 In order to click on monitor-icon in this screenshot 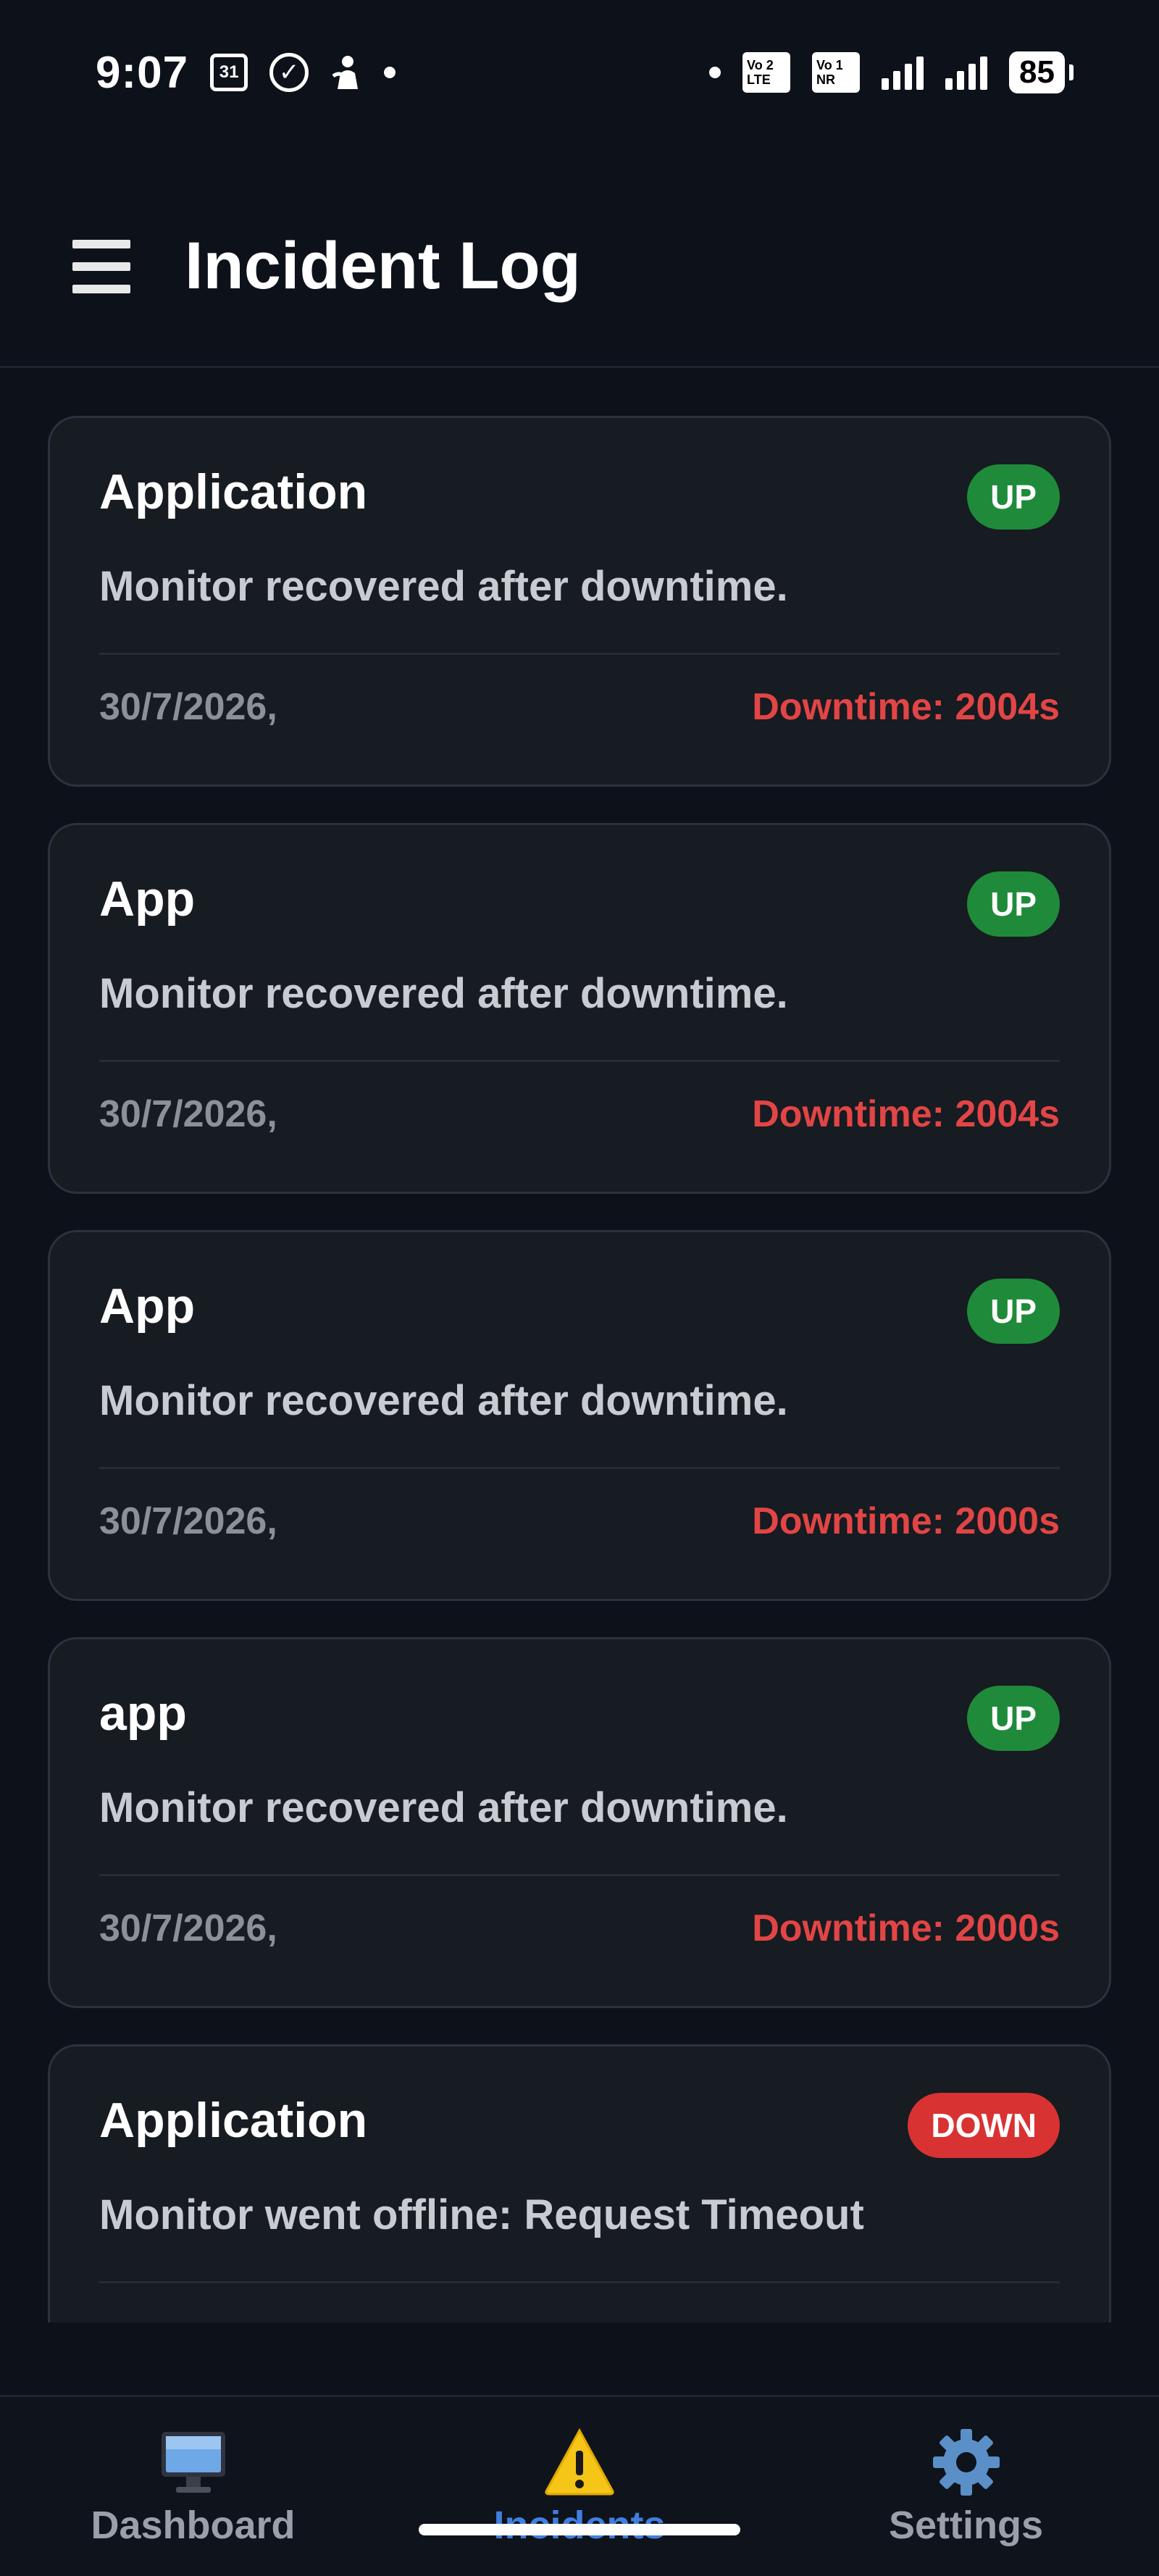, I will do `click(194, 2462)`.